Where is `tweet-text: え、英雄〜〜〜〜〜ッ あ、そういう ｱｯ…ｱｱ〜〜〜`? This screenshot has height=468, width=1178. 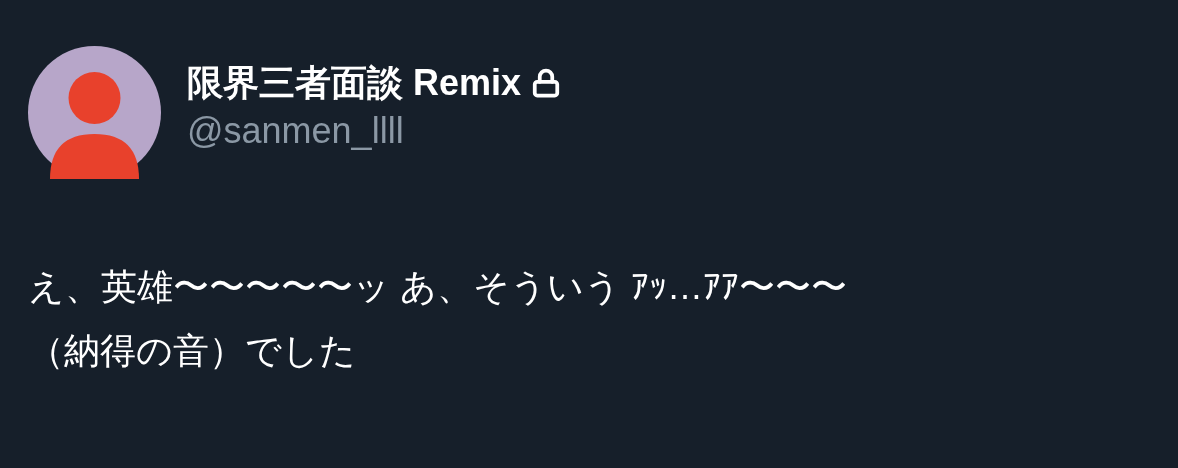 tweet-text: え、英雄〜〜〜〜〜ッ あ、そういう ｱｯ…ｱｱ〜〜〜 is located at coordinates (438, 287).